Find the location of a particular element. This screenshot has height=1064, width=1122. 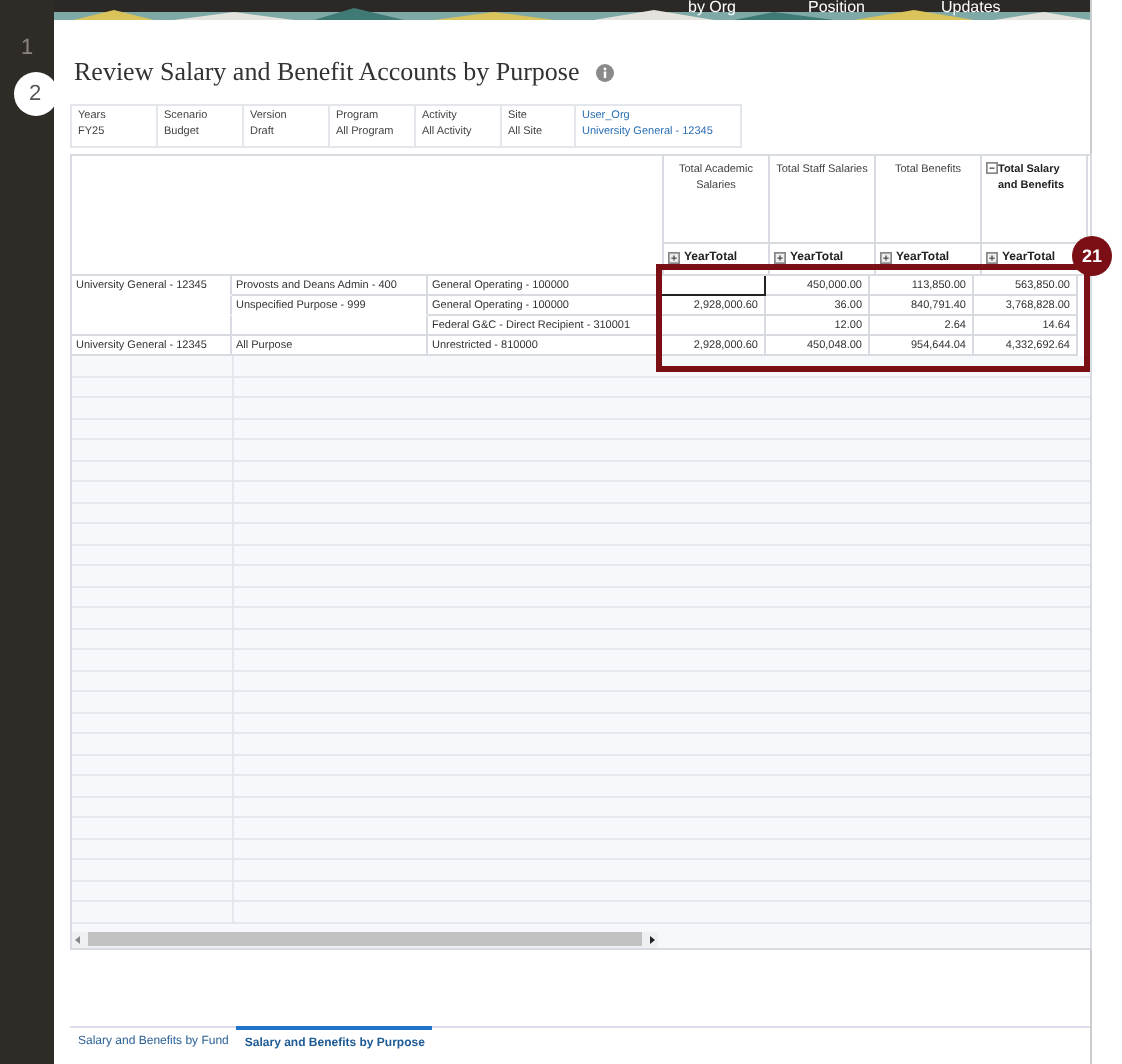

info-icon is located at coordinates (604, 72).